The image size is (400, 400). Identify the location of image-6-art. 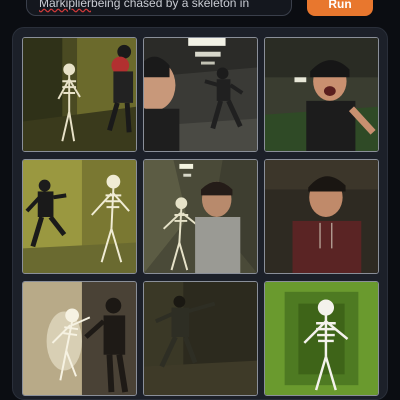
(321, 216).